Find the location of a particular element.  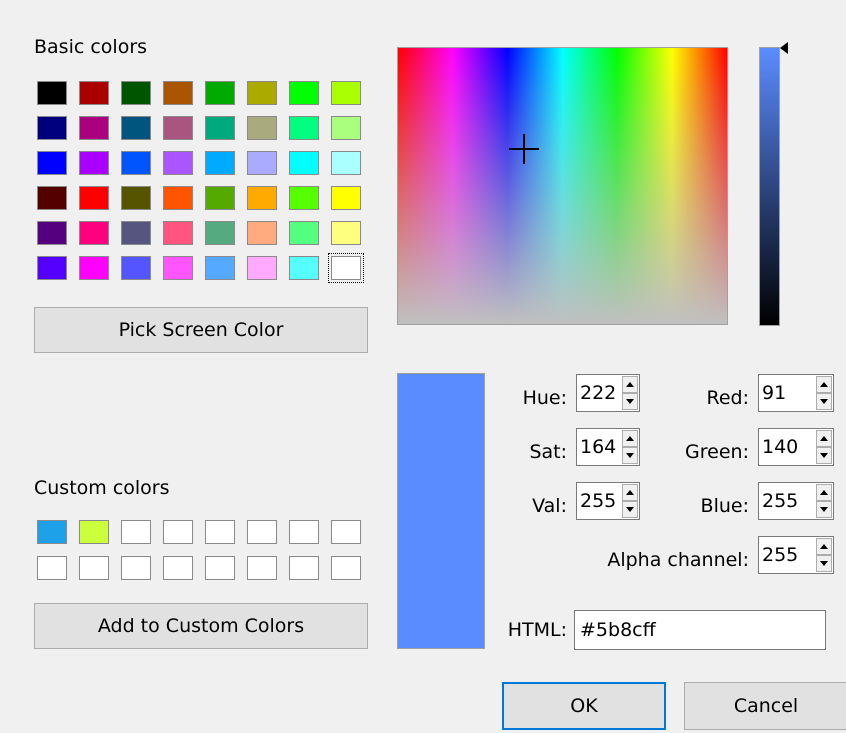

blue-label: Blue: is located at coordinates (724, 506).